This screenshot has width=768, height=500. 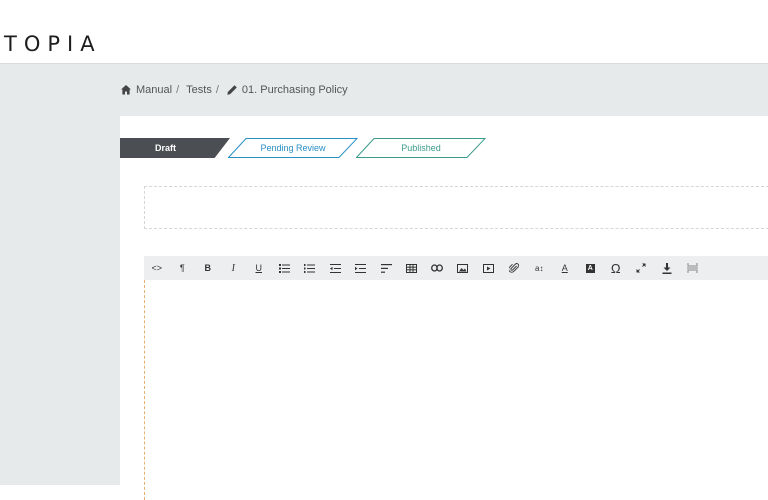 I want to click on text-color-icon: A, so click(x=565, y=268).